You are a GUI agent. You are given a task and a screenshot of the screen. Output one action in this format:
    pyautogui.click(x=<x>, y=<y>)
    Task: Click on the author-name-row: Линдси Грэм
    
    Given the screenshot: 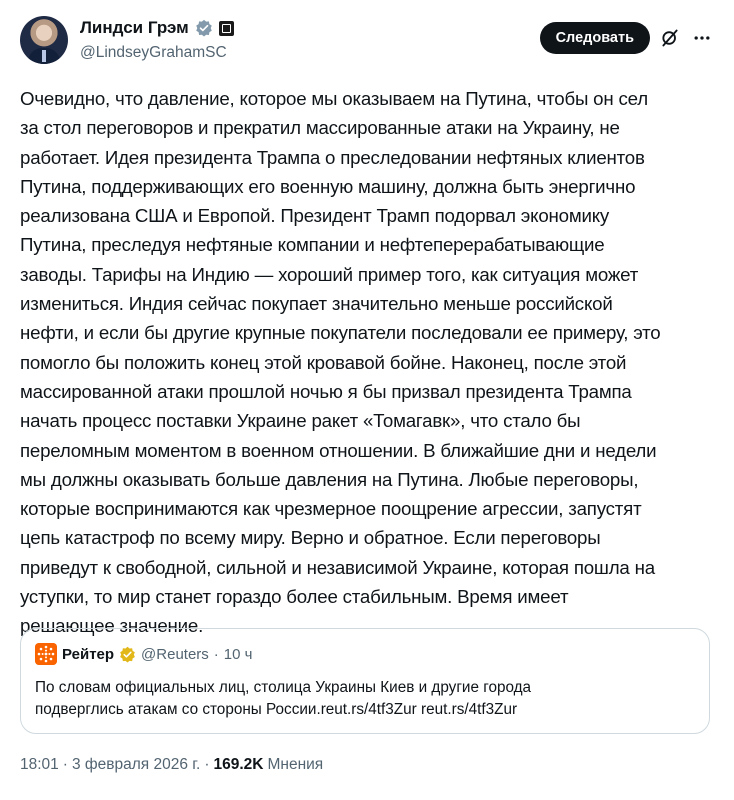 What is the action you would take?
    pyautogui.click(x=157, y=28)
    